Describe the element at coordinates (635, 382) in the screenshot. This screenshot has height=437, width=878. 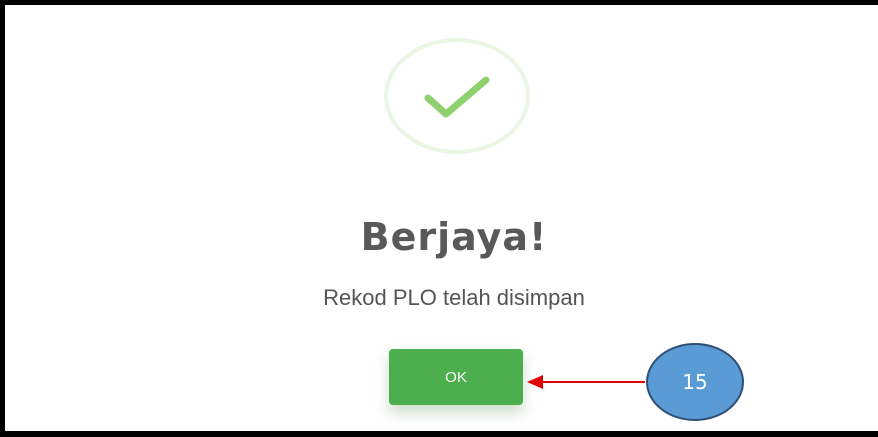
I see `annotation-overlay` at that location.